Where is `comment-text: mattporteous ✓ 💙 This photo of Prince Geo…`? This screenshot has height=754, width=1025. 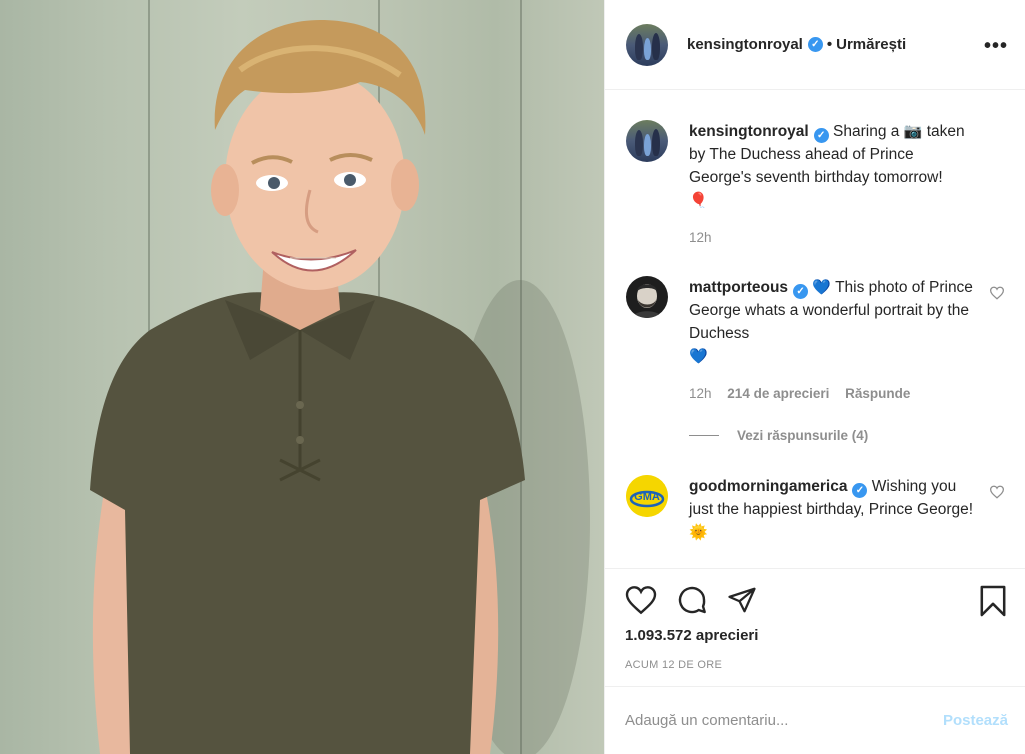
comment-text: mattporteous ✓ 💙 This photo of Prince Geo… is located at coordinates (834, 322).